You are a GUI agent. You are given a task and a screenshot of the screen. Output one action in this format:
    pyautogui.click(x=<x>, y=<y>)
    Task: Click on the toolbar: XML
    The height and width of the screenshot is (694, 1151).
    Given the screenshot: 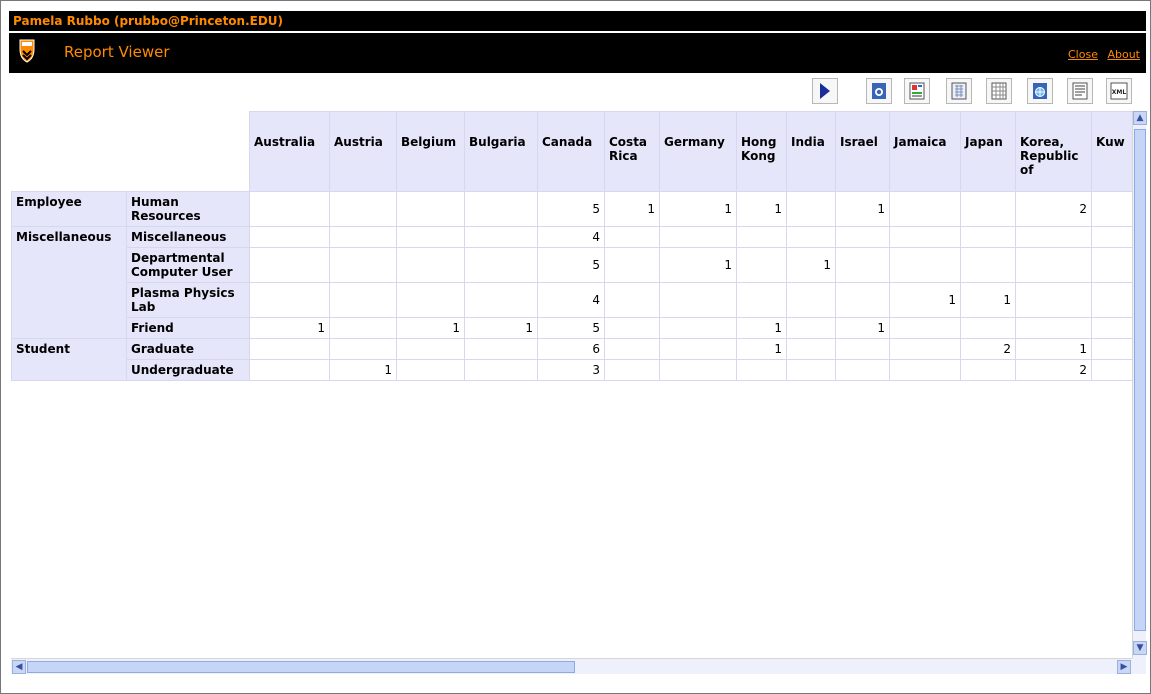 What is the action you would take?
    pyautogui.click(x=577, y=93)
    